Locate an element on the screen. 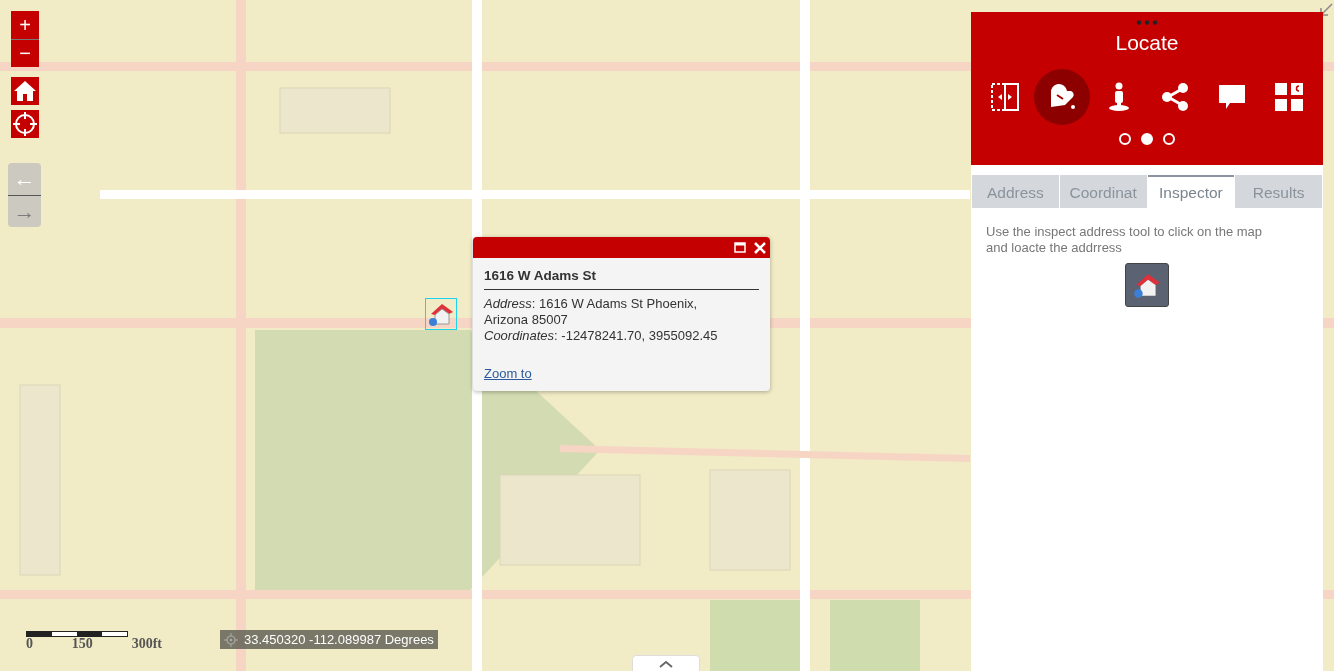  popup-text: Arizona 85007 is located at coordinates (526, 320).